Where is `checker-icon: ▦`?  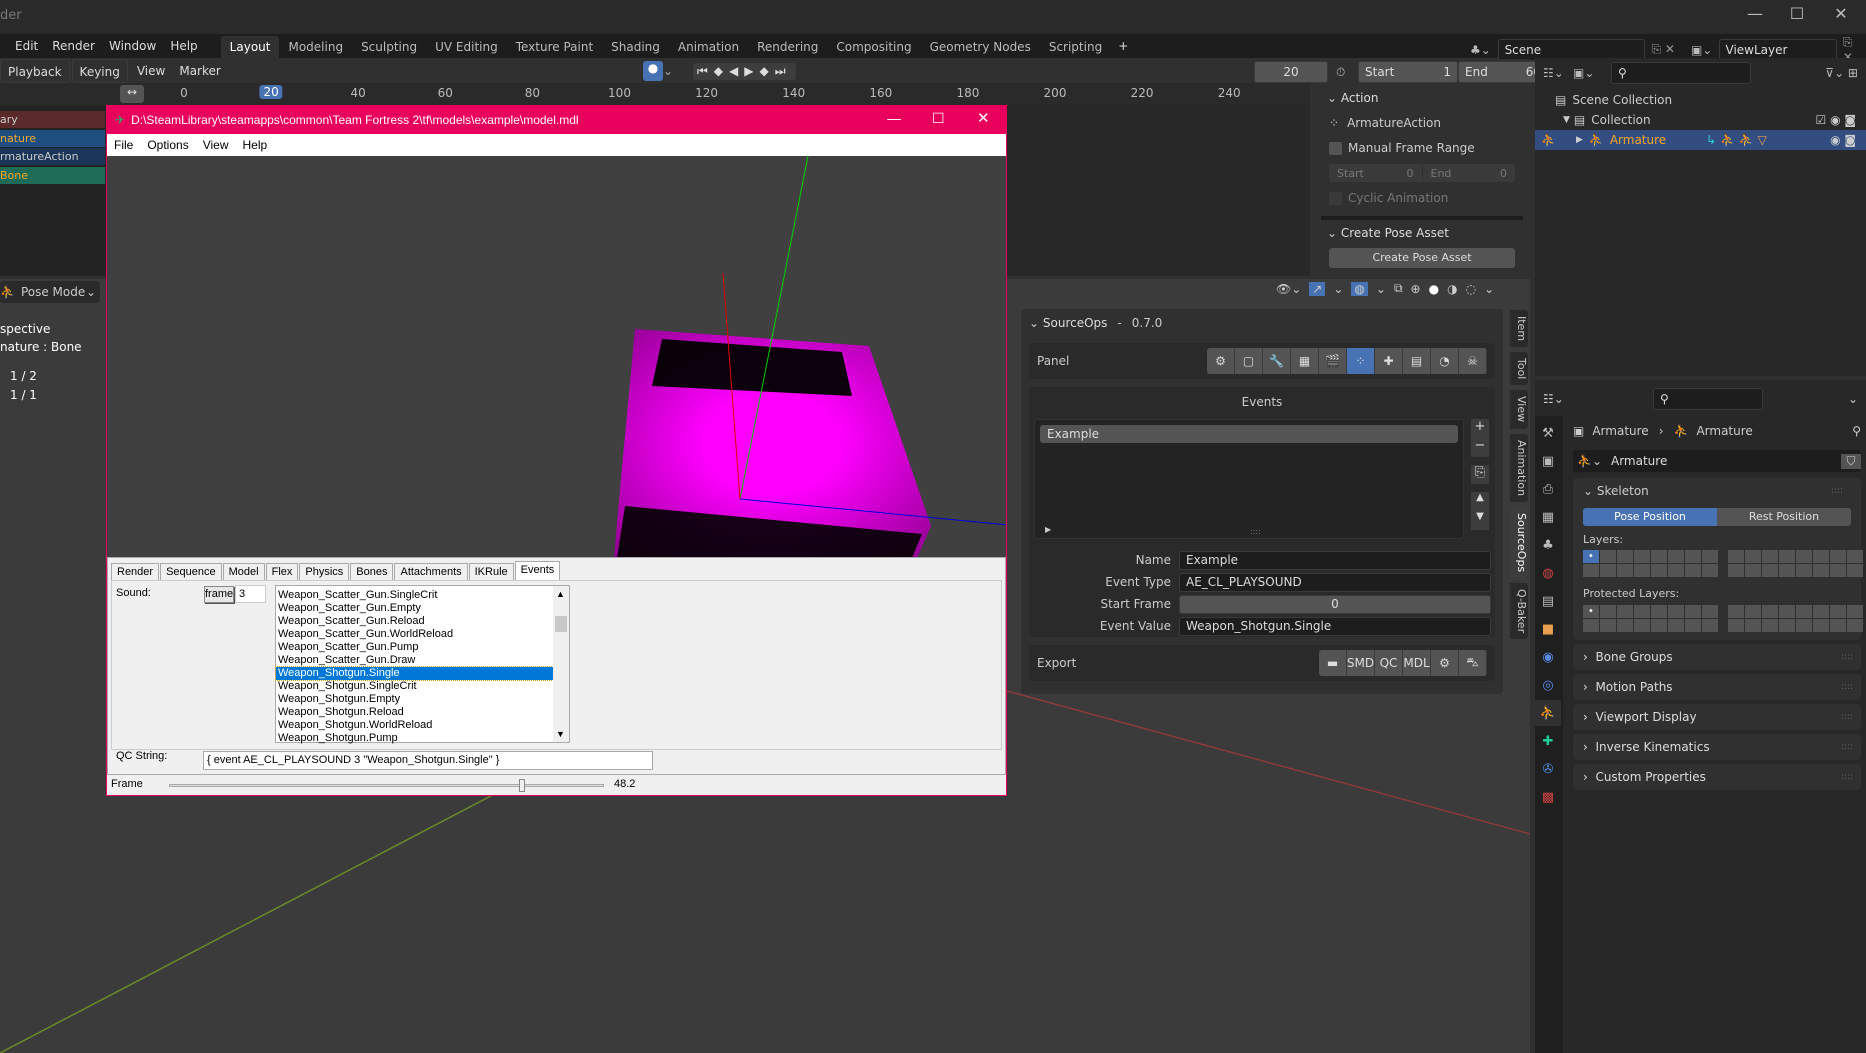
checker-icon: ▦ is located at coordinates (1305, 361).